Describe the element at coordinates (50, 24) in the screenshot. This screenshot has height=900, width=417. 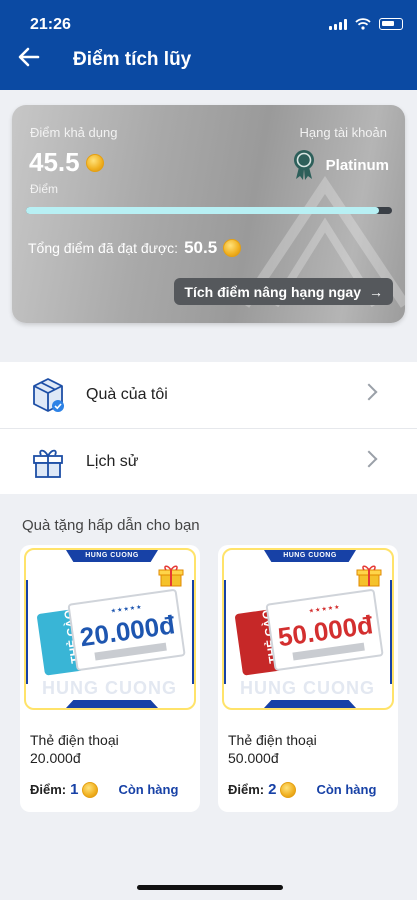
I see `status-time: 21:26` at that location.